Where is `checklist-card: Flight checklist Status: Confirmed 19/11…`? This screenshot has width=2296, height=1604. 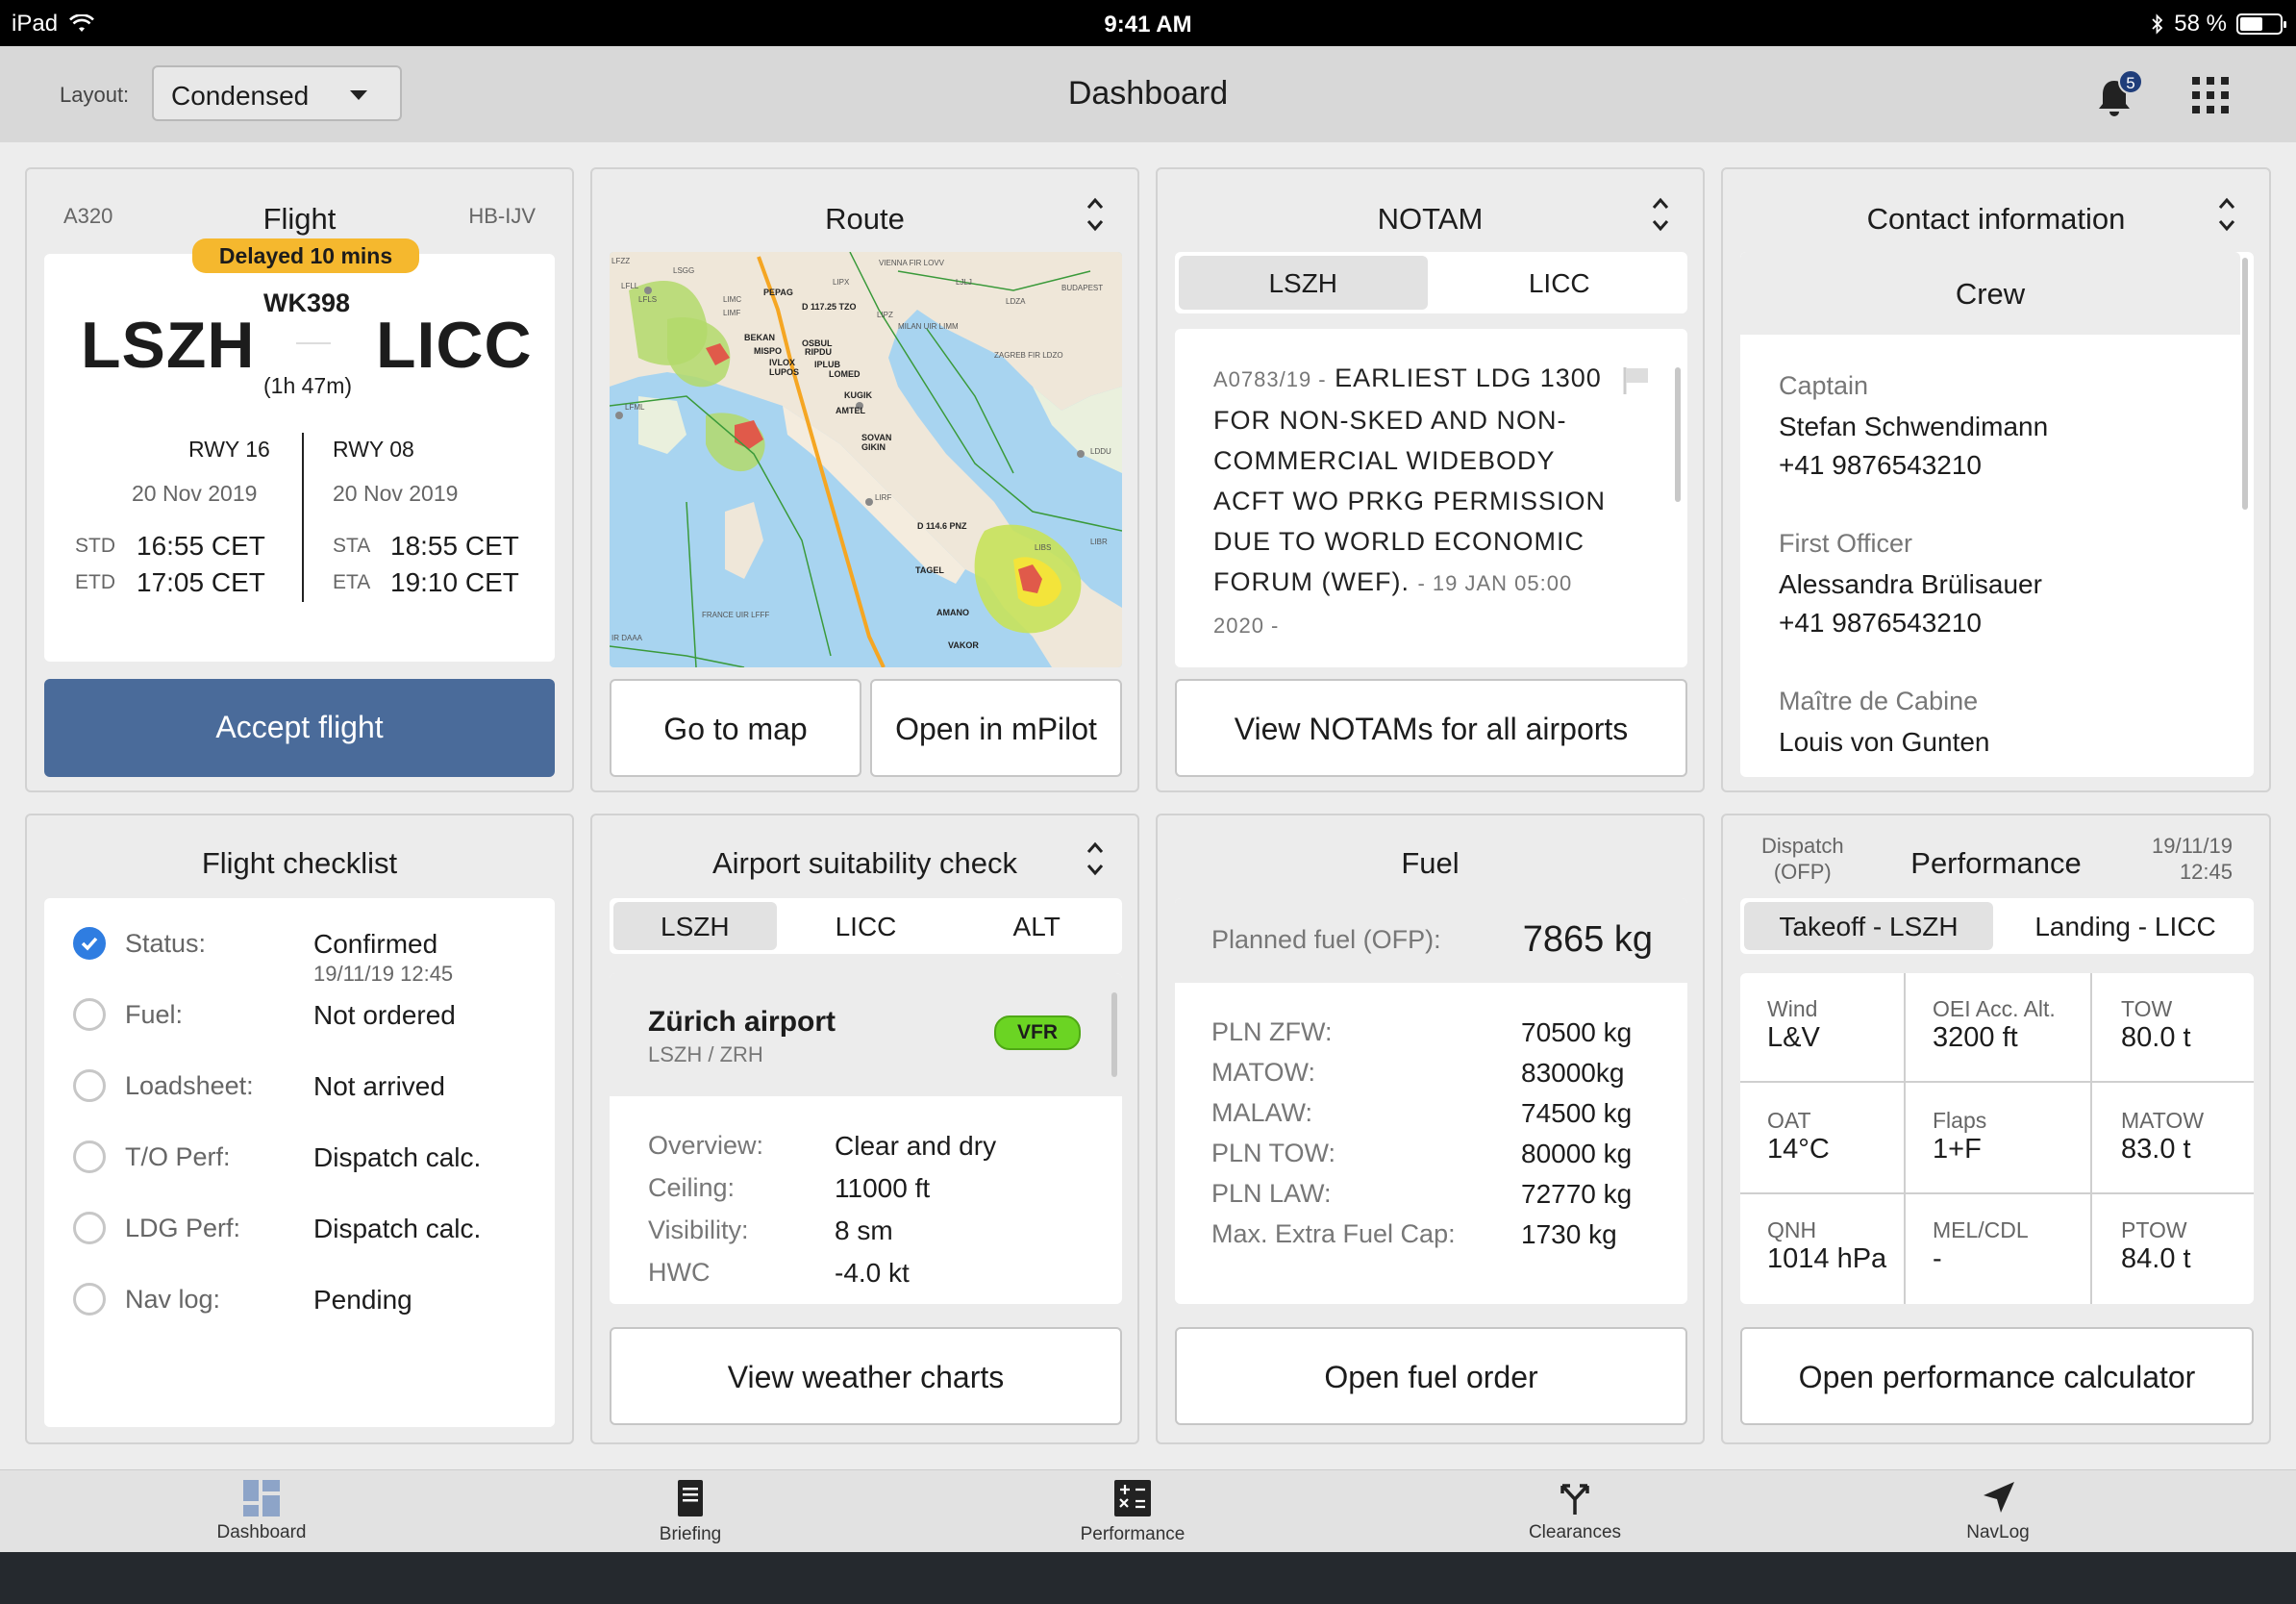
checklist-card: Flight checklist Status: Confirmed 19/11… is located at coordinates (299, 1129).